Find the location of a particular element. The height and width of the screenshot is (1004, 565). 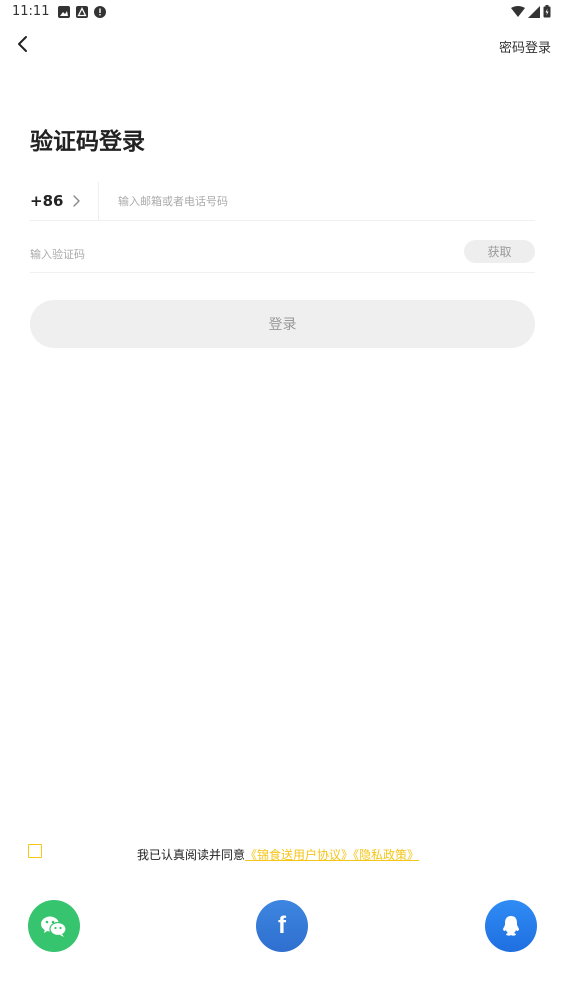

user-agreement-link: 《锦食送用户协议》 is located at coordinates (299, 855).